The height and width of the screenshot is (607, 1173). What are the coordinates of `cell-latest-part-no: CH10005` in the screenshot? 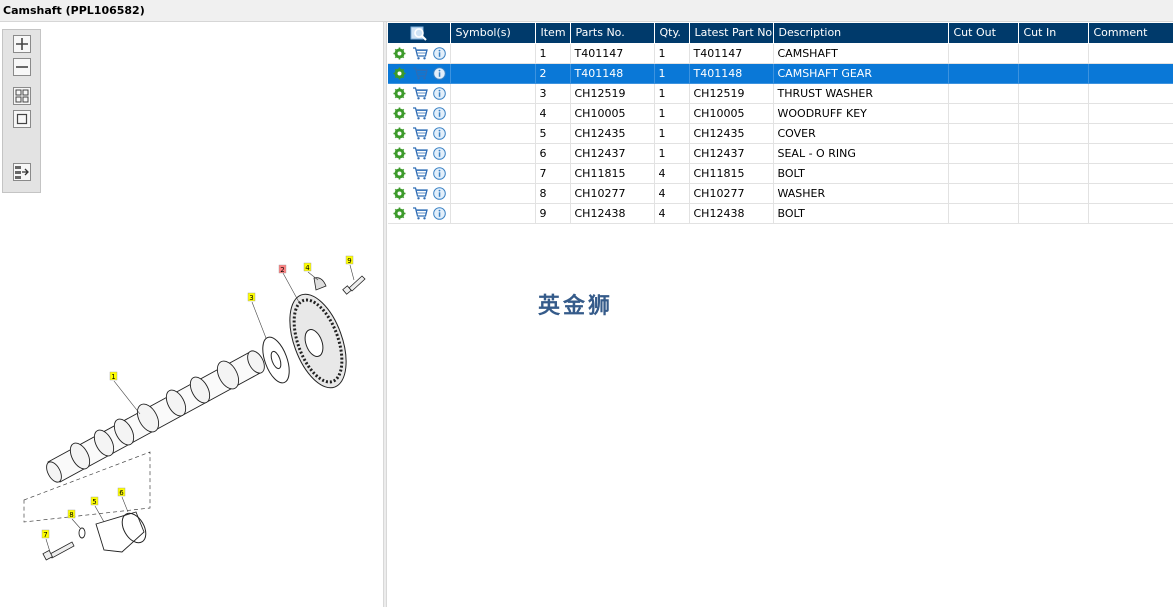 It's located at (731, 113).